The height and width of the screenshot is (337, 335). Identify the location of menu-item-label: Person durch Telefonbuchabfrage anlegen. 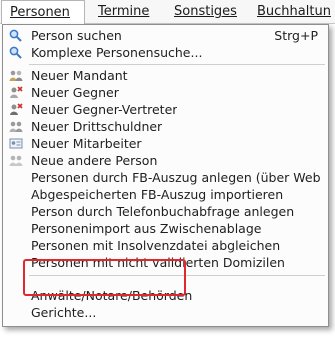
(163, 211).